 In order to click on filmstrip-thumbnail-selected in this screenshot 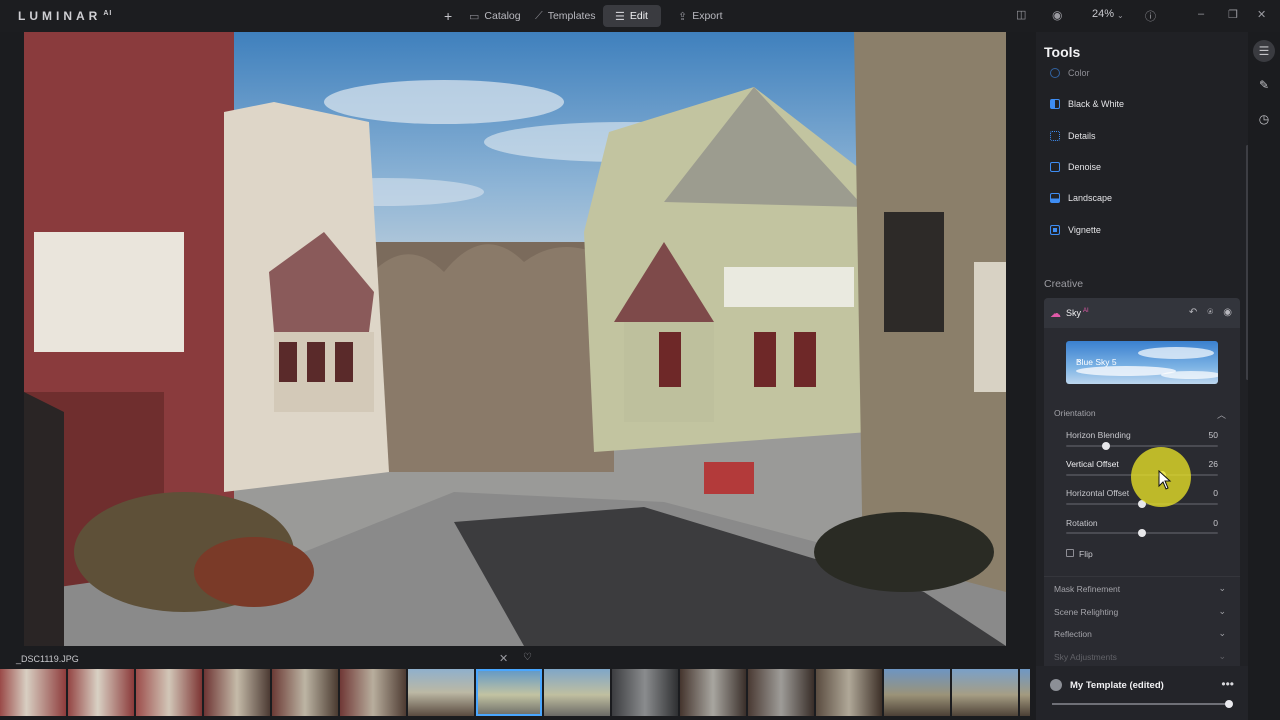, I will do `click(509, 692)`.